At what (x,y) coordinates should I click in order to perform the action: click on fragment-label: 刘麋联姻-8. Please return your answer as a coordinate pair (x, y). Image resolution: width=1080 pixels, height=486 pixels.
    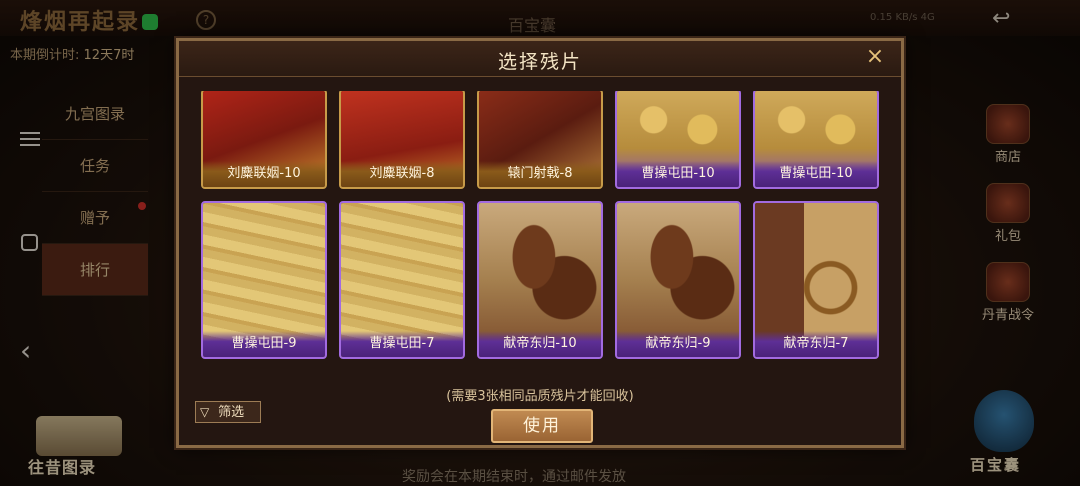
    Looking at the image, I should click on (402, 174).